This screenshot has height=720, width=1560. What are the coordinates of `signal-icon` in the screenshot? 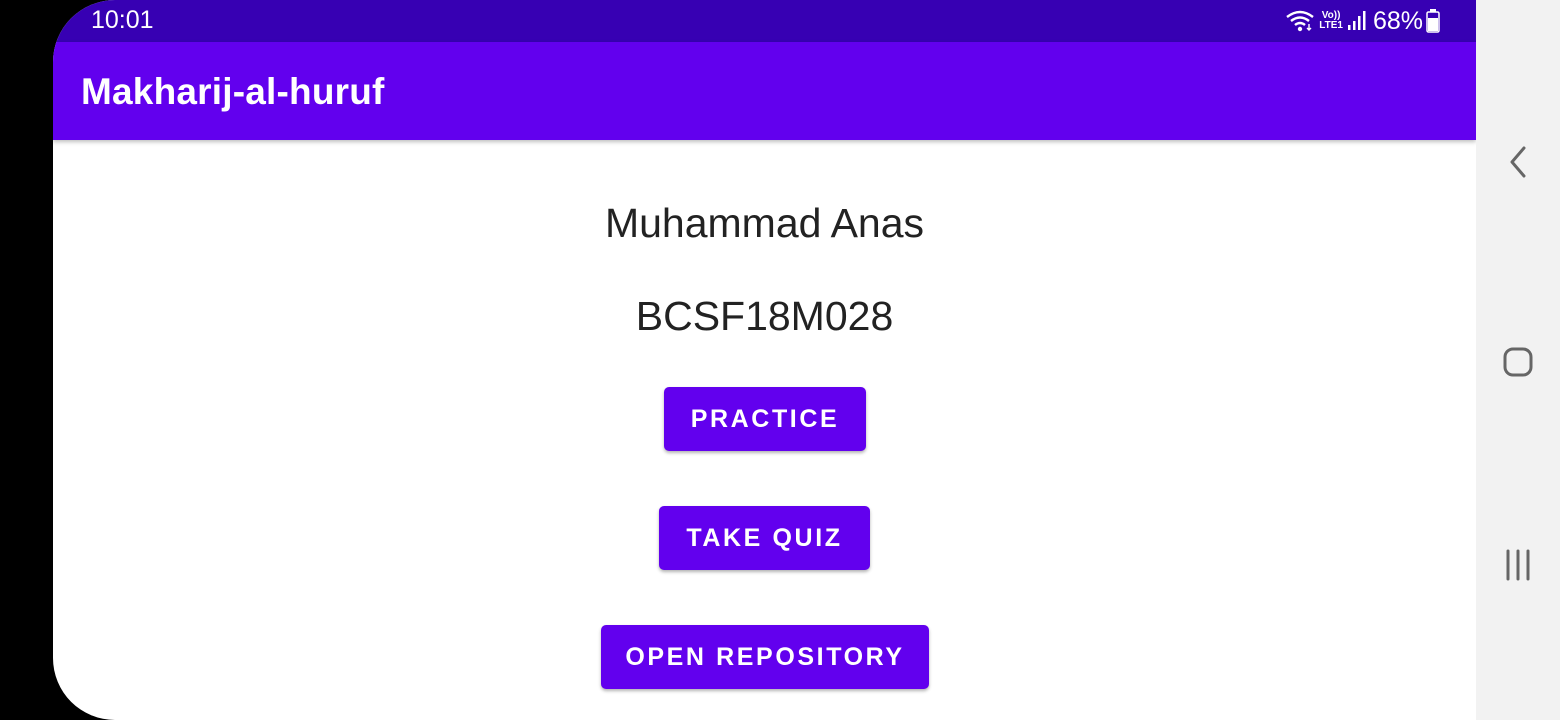 It's located at (1357, 21).